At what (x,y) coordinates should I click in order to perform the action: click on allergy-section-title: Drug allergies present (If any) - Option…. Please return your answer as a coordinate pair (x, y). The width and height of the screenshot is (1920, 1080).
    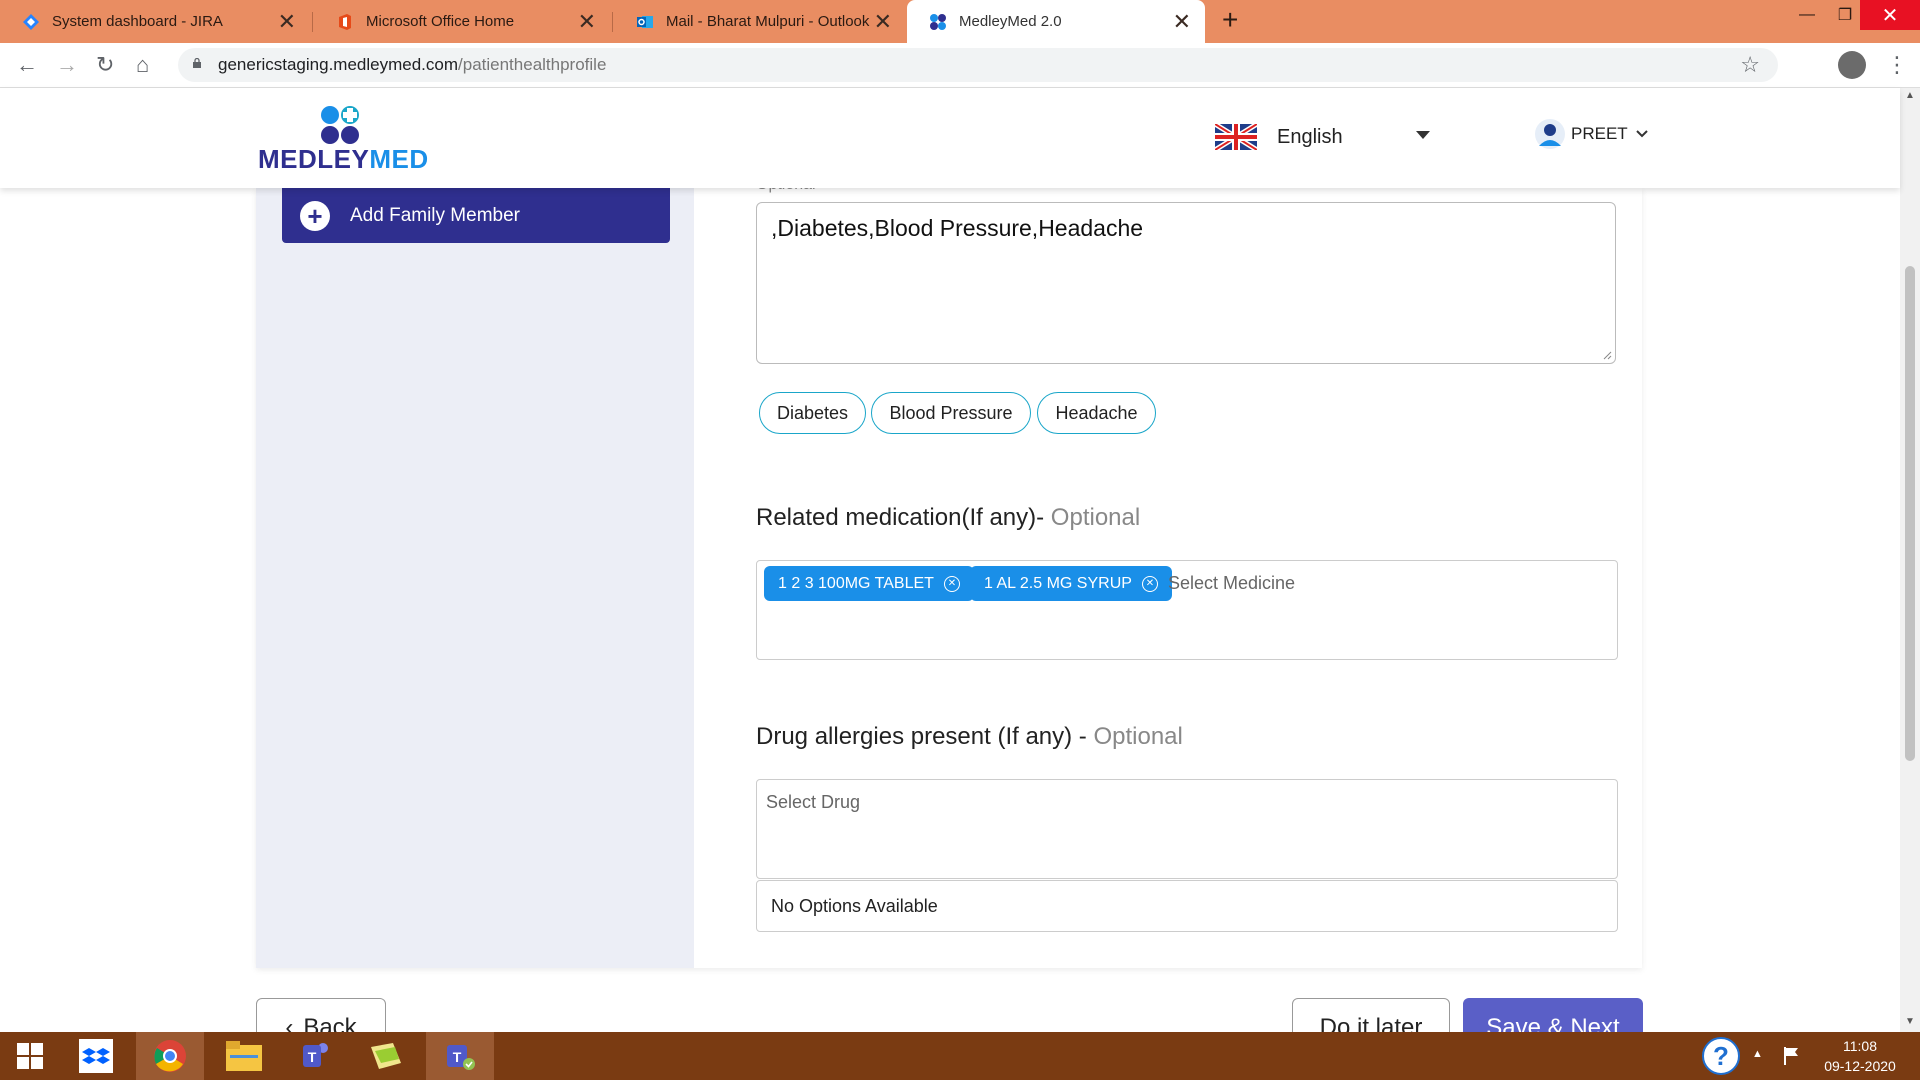
    Looking at the image, I should click on (969, 737).